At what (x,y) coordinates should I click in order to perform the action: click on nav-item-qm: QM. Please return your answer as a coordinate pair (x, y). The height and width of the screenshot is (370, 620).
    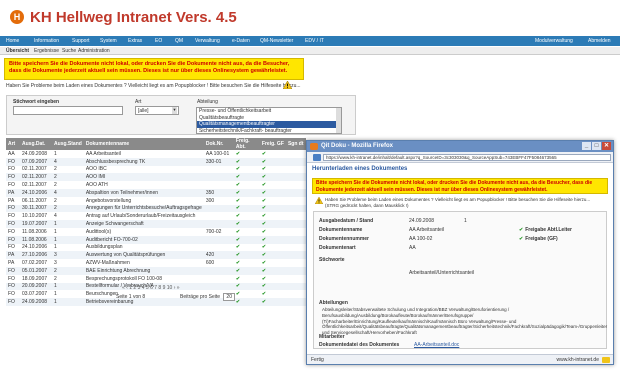
    Looking at the image, I should click on (179, 41).